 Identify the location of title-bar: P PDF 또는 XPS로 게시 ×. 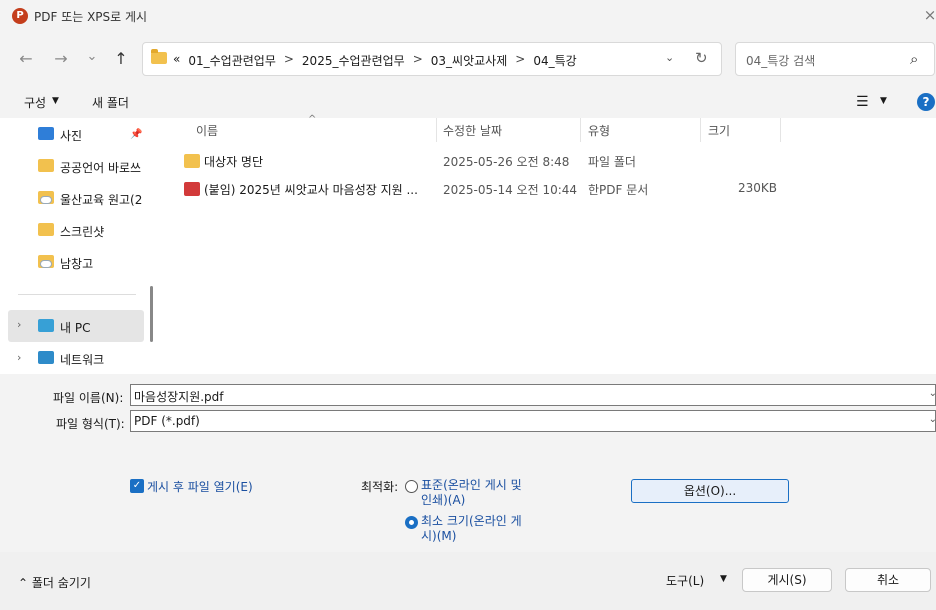
(468, 16).